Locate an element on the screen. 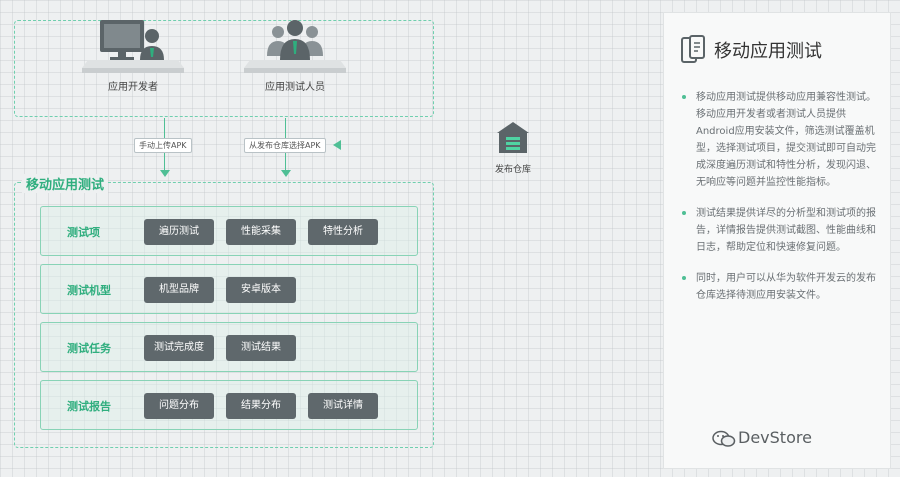 The height and width of the screenshot is (477, 900). chip: 机型品牌 is located at coordinates (179, 290).